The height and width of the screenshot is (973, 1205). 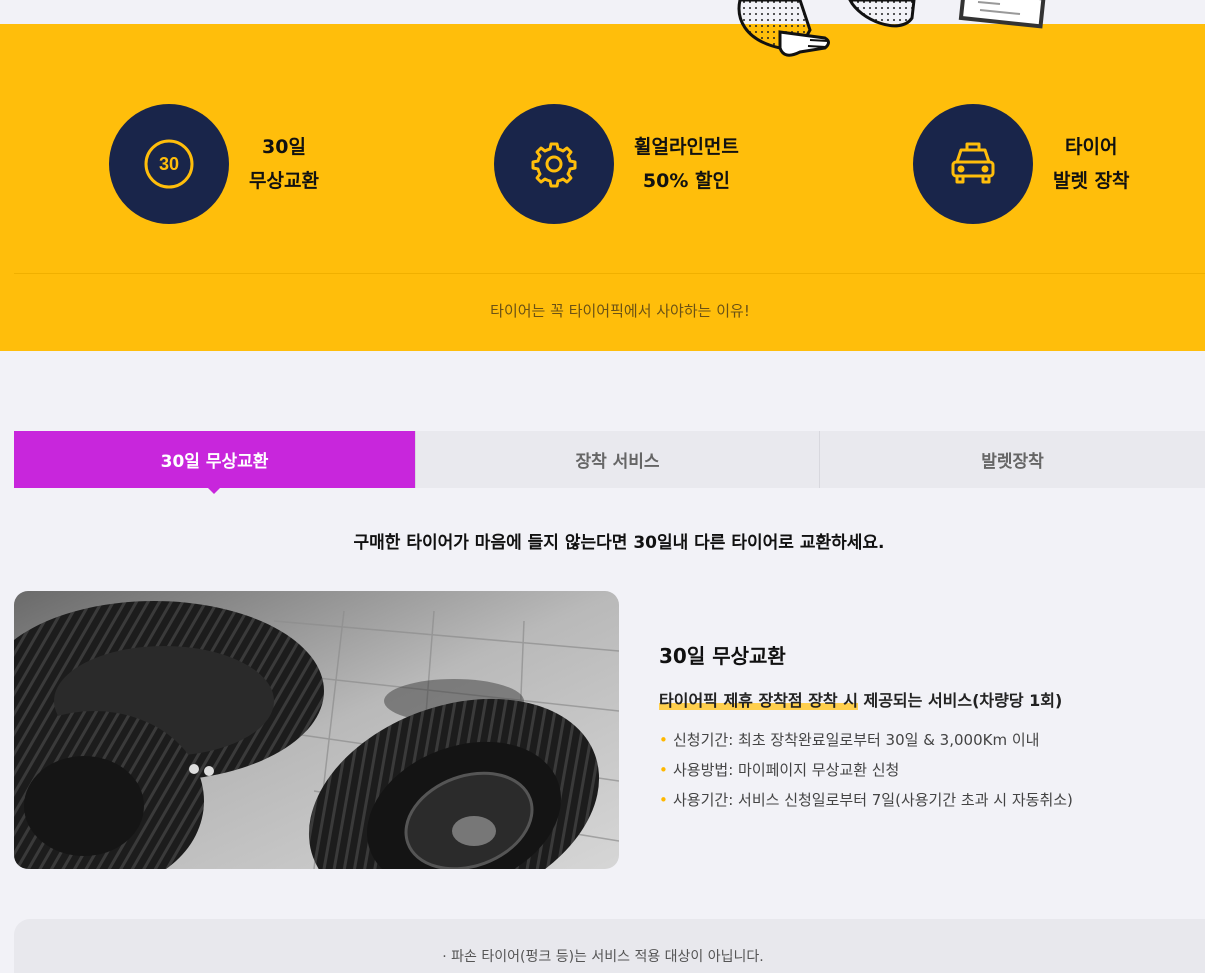 What do you see at coordinates (758, 700) in the screenshot?
I see `info-highlight: 타이어픽 제휴 장착점 장착 시` at bounding box center [758, 700].